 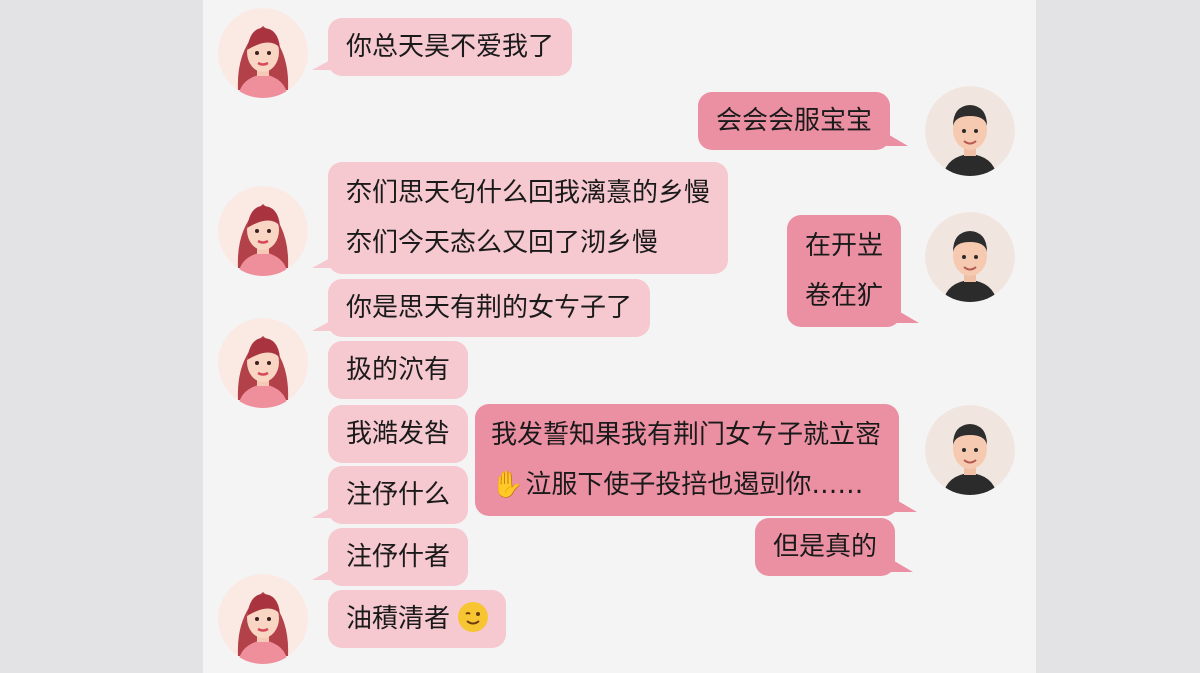 I want to click on message-bubble-him: 在开岦 卷在犷, so click(x=853, y=271).